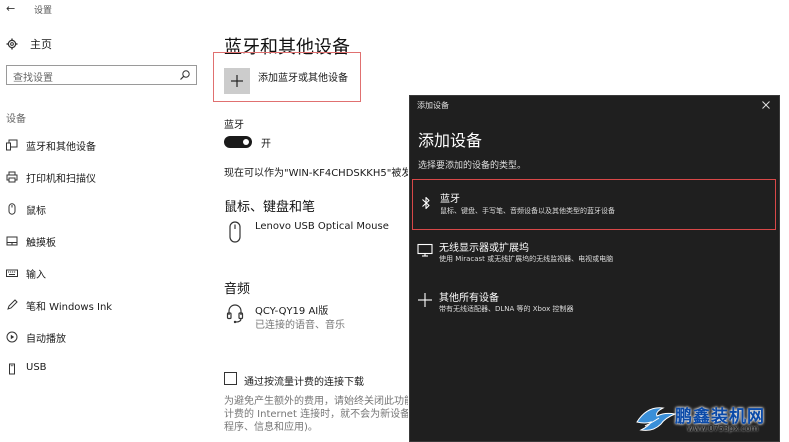 The width and height of the screenshot is (789, 442). Describe the element at coordinates (594, 253) in the screenshot. I see `option-wireless-display: 无线显示器或扩展坞 使用 Miracast 或无线扩展坞的无线监视器、电视或电脑` at that location.